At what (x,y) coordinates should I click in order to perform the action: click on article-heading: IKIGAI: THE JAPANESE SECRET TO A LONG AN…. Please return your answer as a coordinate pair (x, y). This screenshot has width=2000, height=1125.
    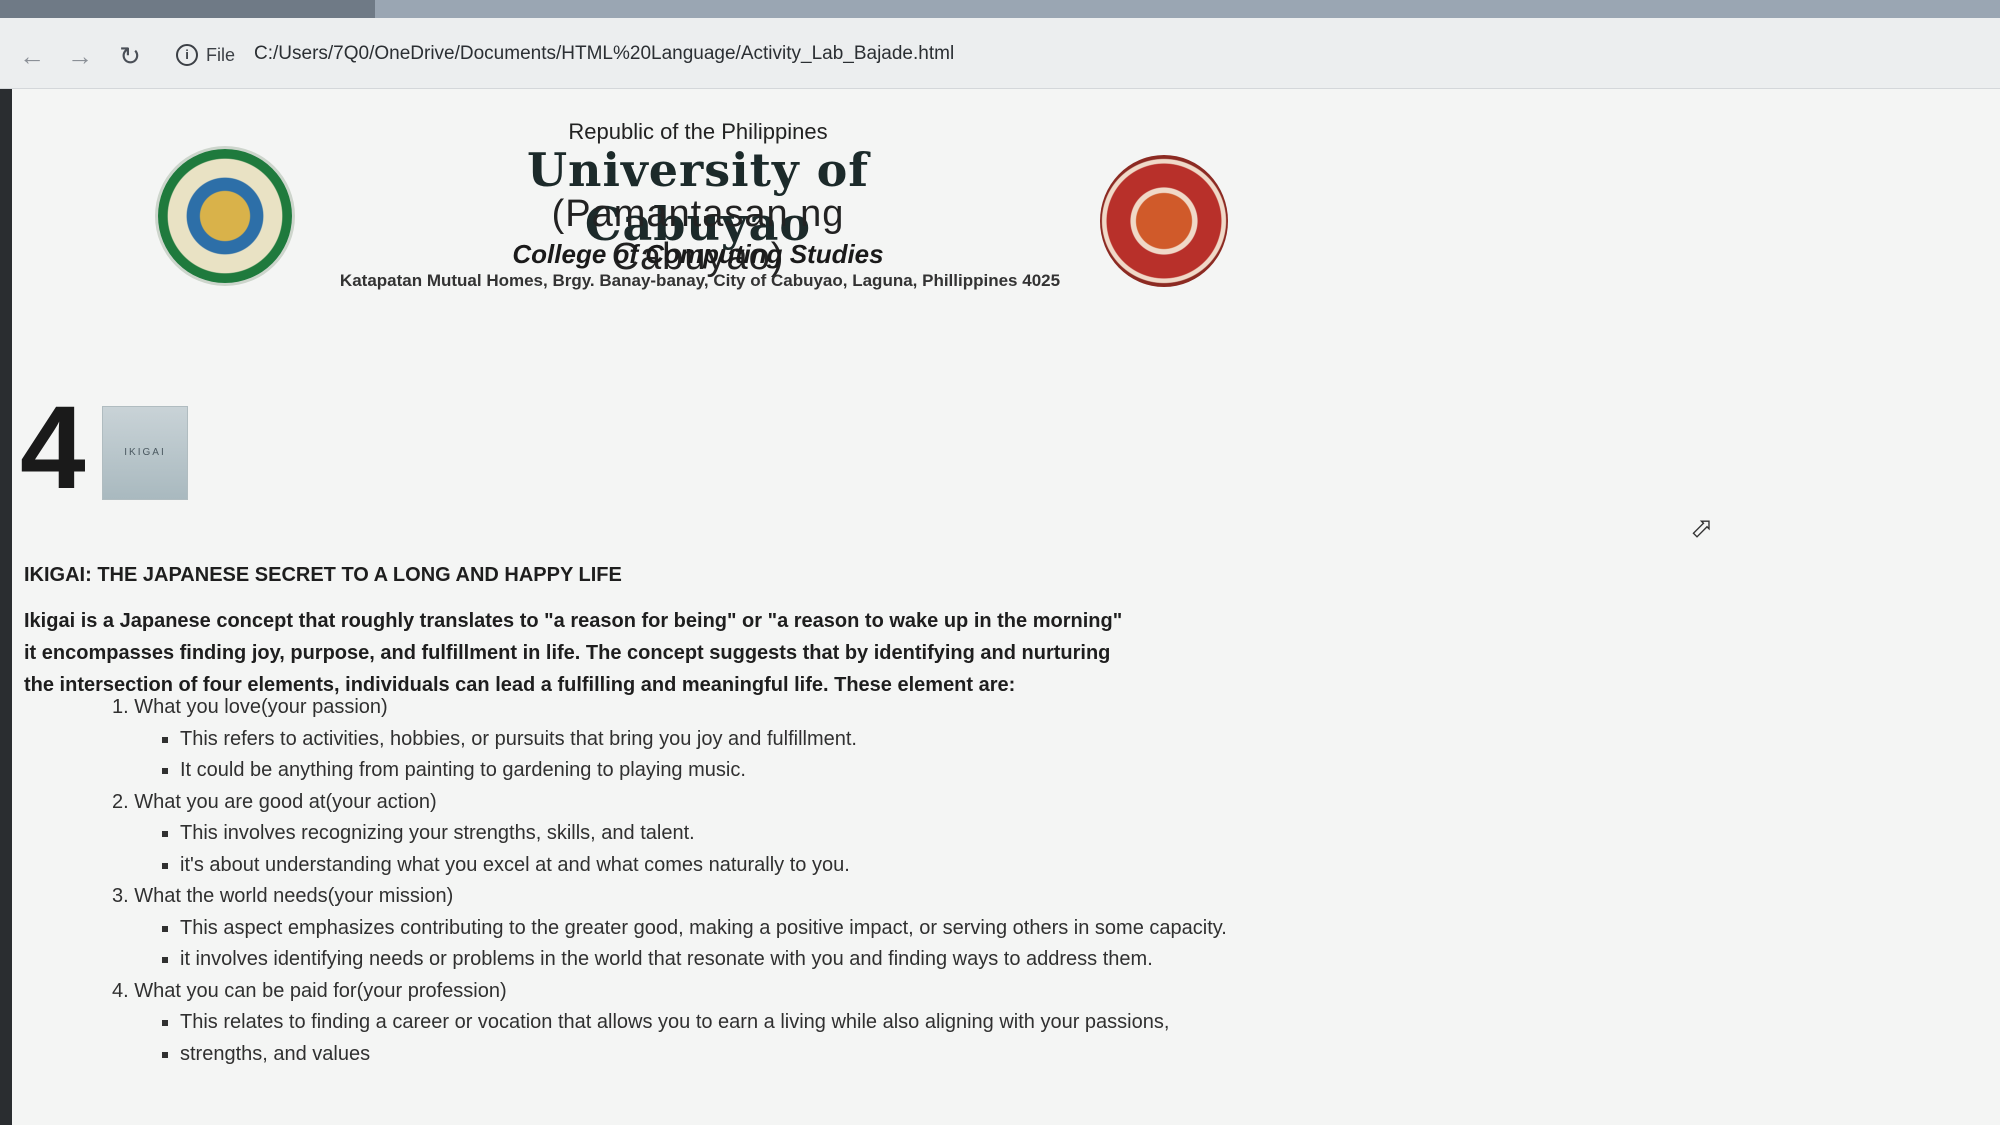
    Looking at the image, I should click on (323, 575).